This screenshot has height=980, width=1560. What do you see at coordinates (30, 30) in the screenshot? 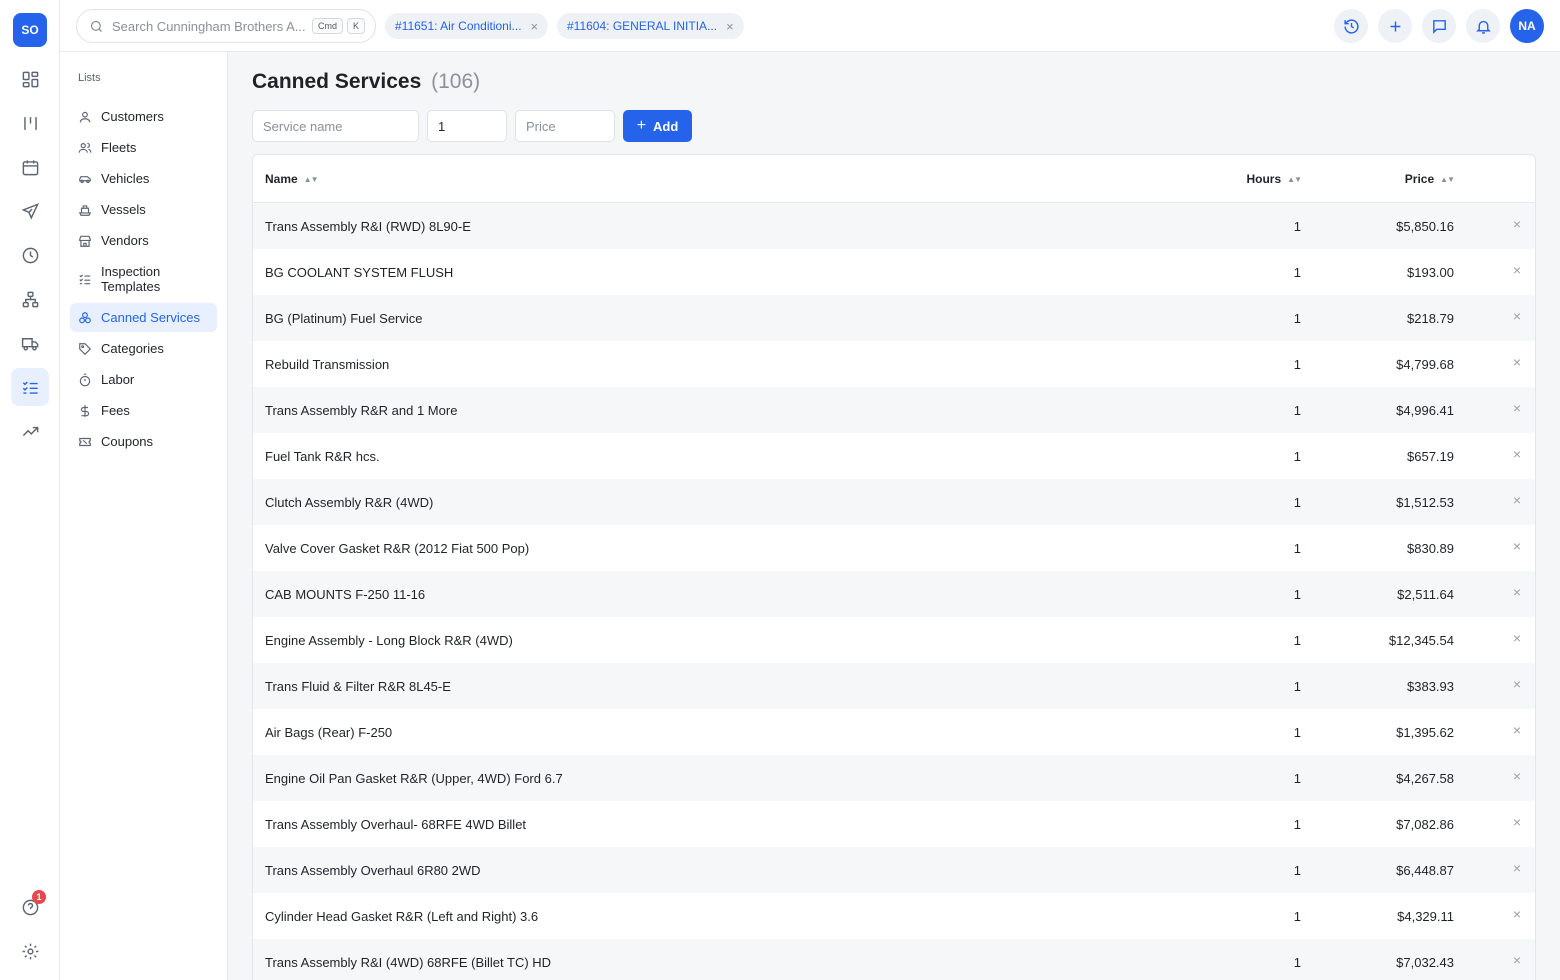
I see `app-logo: SO` at bounding box center [30, 30].